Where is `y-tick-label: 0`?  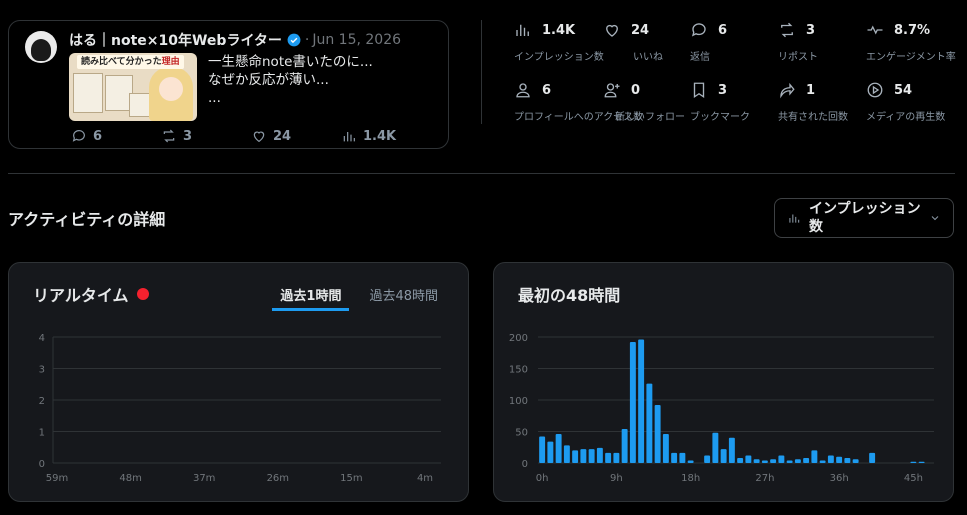
y-tick-label: 0 is located at coordinates (525, 464).